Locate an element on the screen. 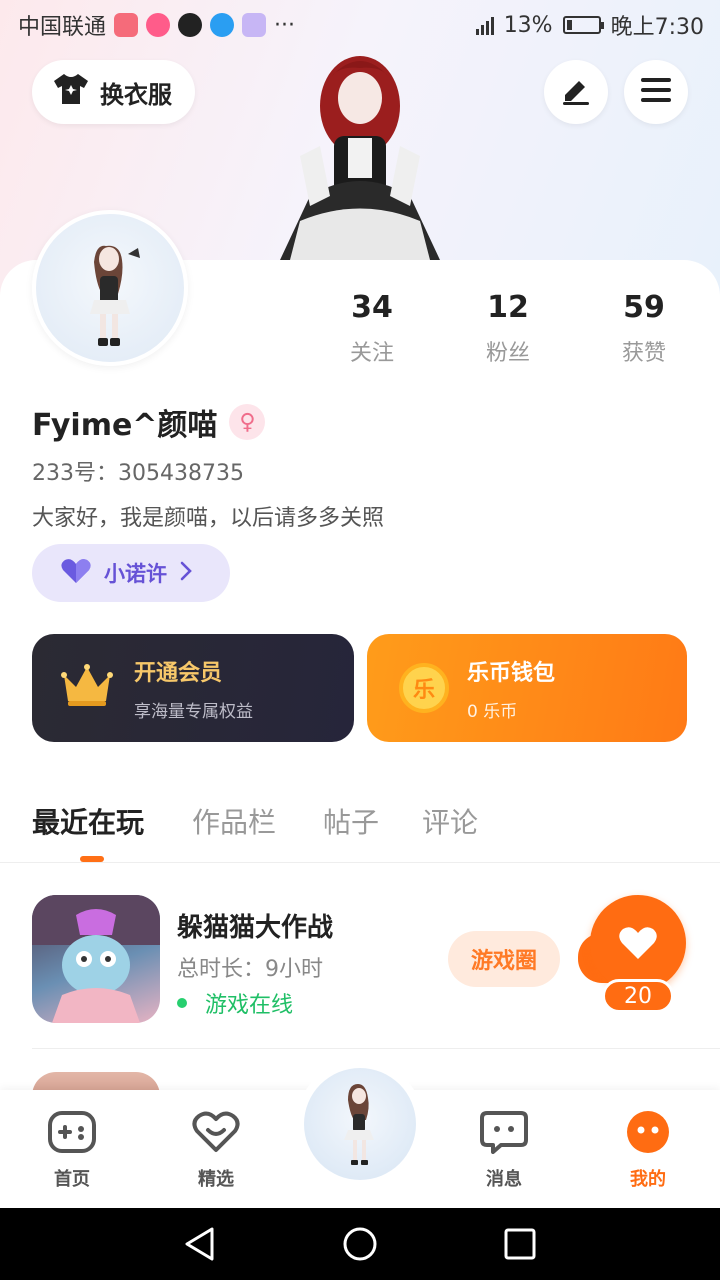  stat-value: 12 is located at coordinates (508, 307).